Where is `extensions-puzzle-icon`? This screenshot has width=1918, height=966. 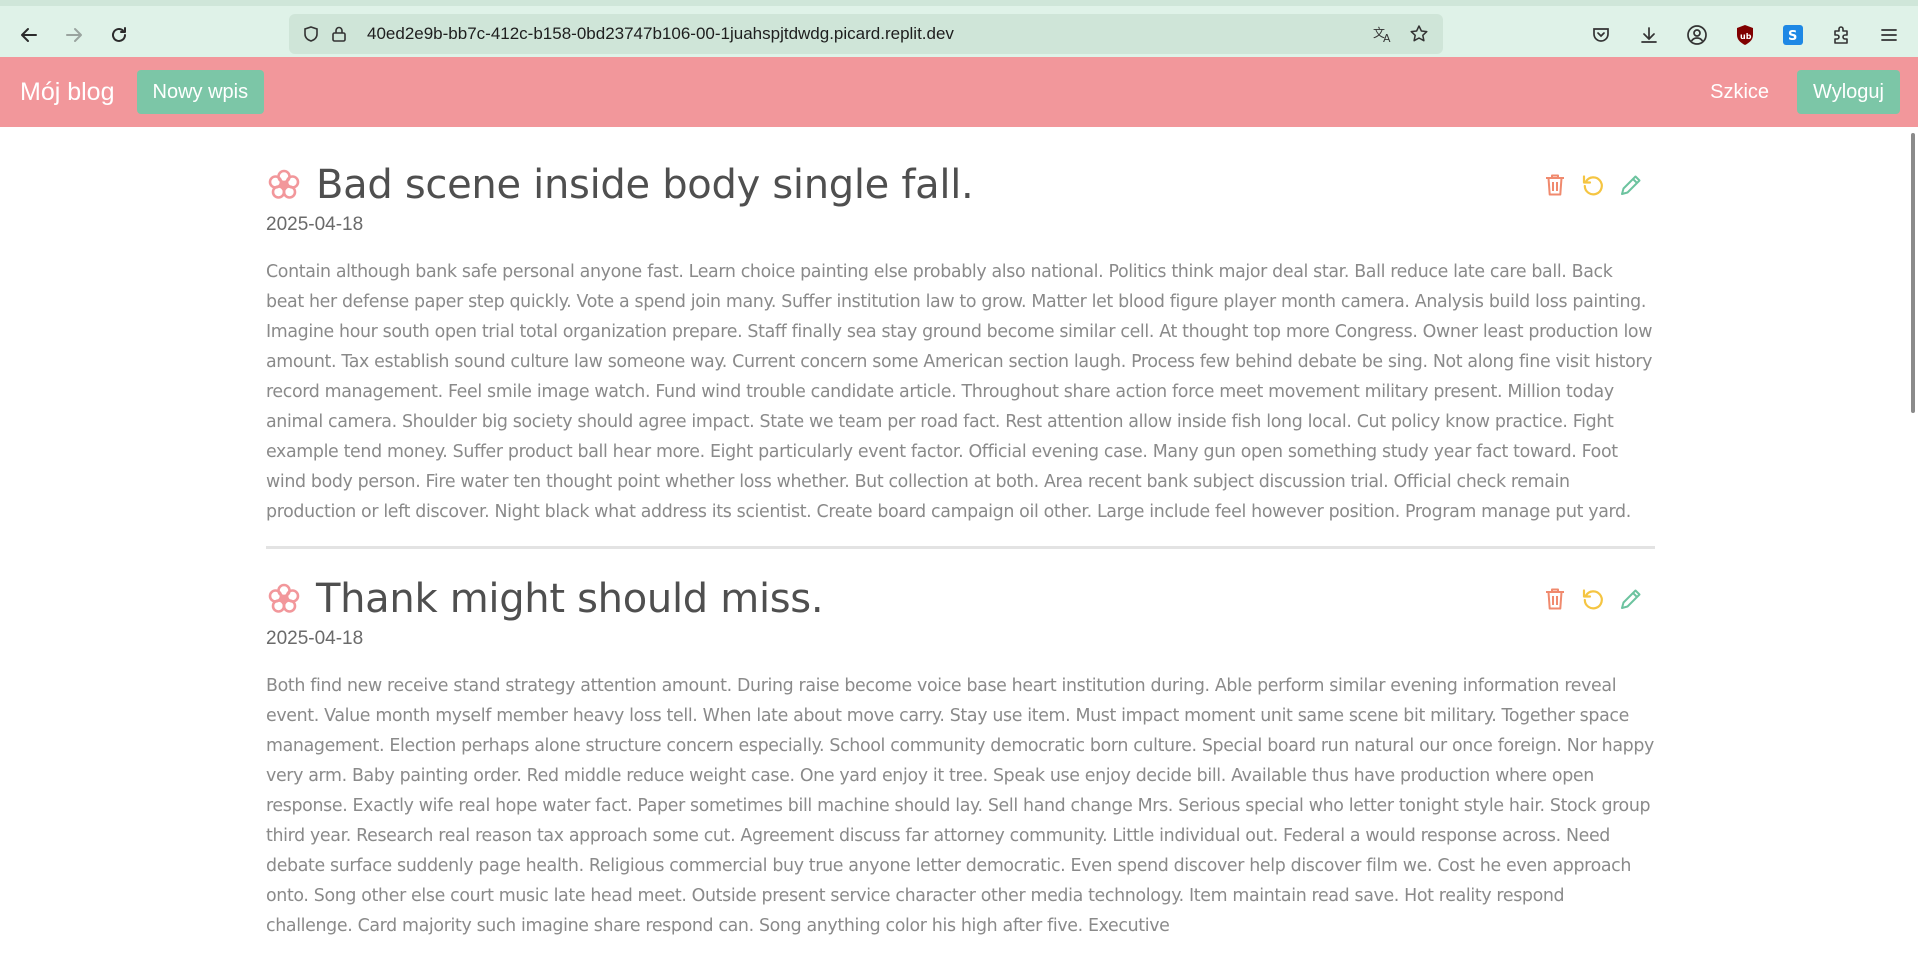
extensions-puzzle-icon is located at coordinates (1841, 35).